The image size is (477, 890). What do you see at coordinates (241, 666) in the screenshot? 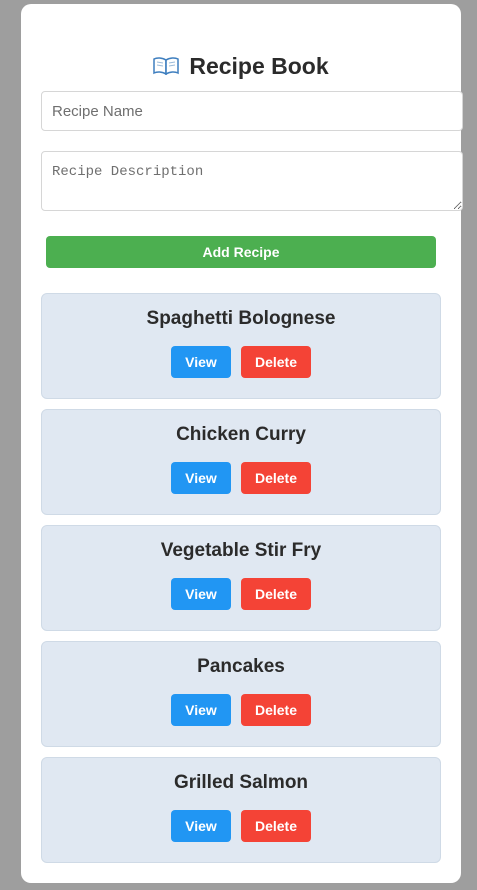
I see `recipe-name: Pancakes` at bounding box center [241, 666].